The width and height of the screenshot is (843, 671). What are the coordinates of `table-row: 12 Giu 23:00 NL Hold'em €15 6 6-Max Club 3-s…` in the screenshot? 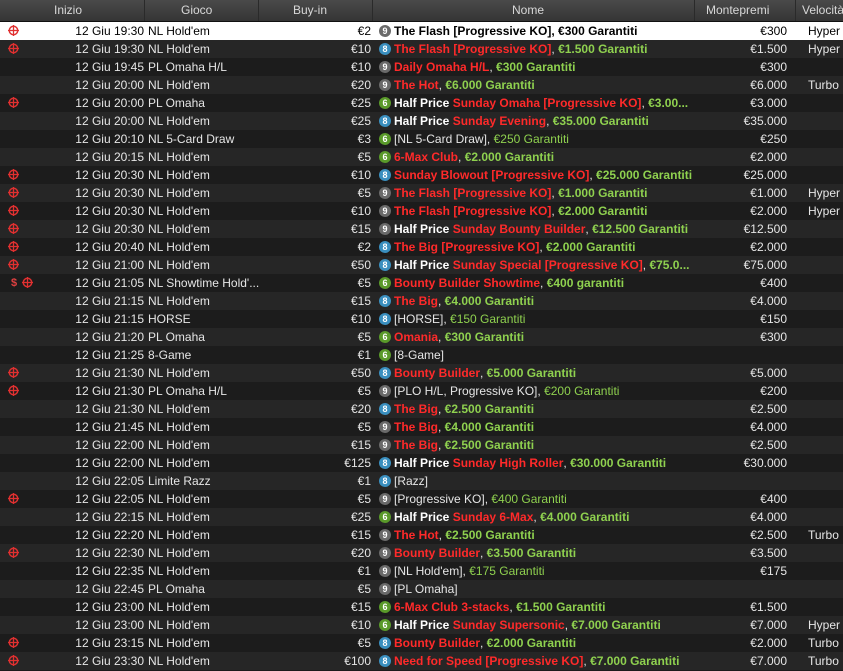 It's located at (421, 607).